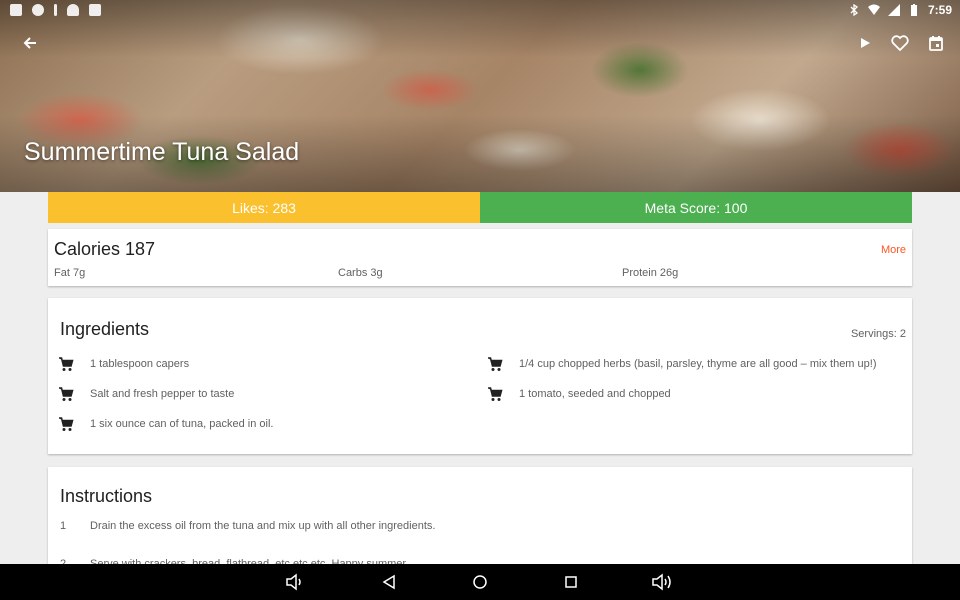 The image size is (960, 600). I want to click on step-number: 1, so click(63, 526).